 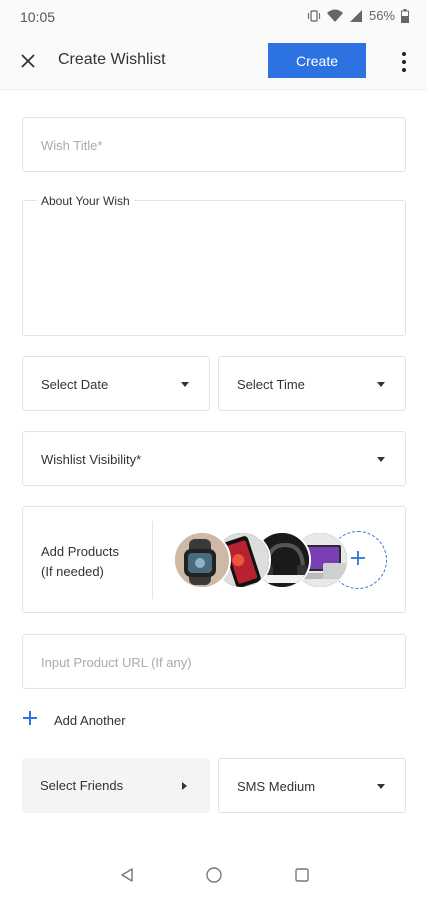 What do you see at coordinates (213, 63) in the screenshot?
I see `app-bar: Create Wishlist Create` at bounding box center [213, 63].